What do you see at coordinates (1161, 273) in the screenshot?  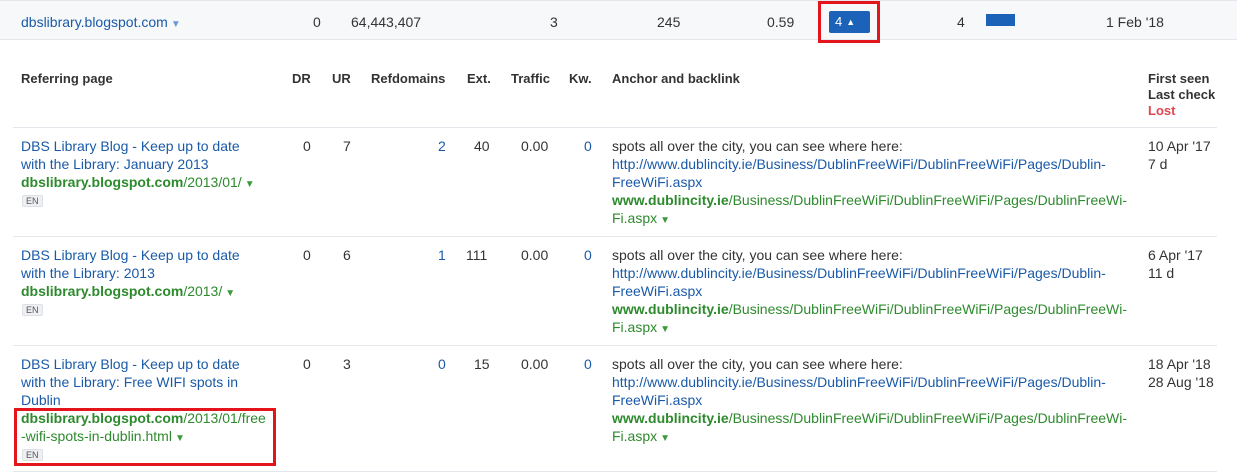 I see `last-check-value: 11 d` at bounding box center [1161, 273].